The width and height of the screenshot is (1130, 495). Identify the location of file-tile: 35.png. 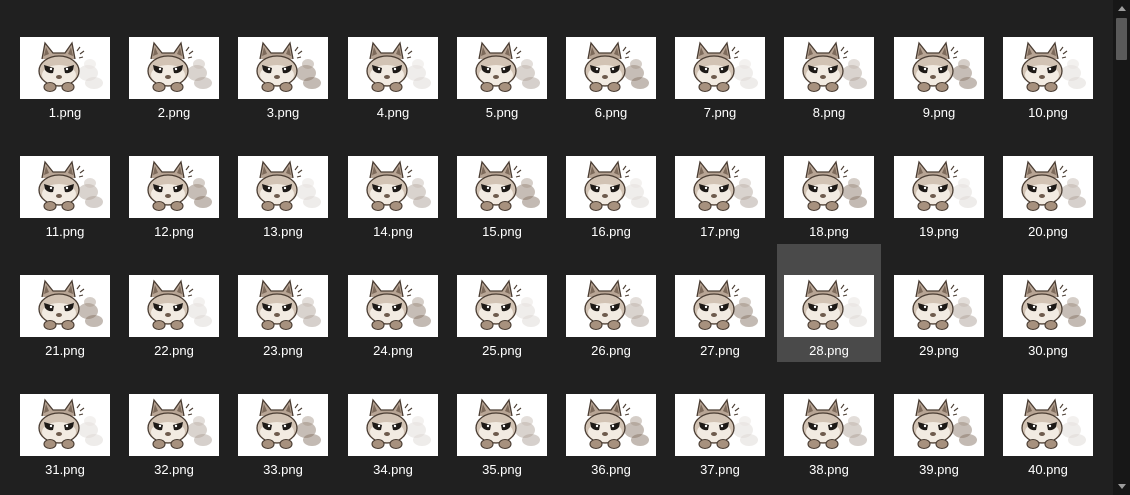
(502, 422).